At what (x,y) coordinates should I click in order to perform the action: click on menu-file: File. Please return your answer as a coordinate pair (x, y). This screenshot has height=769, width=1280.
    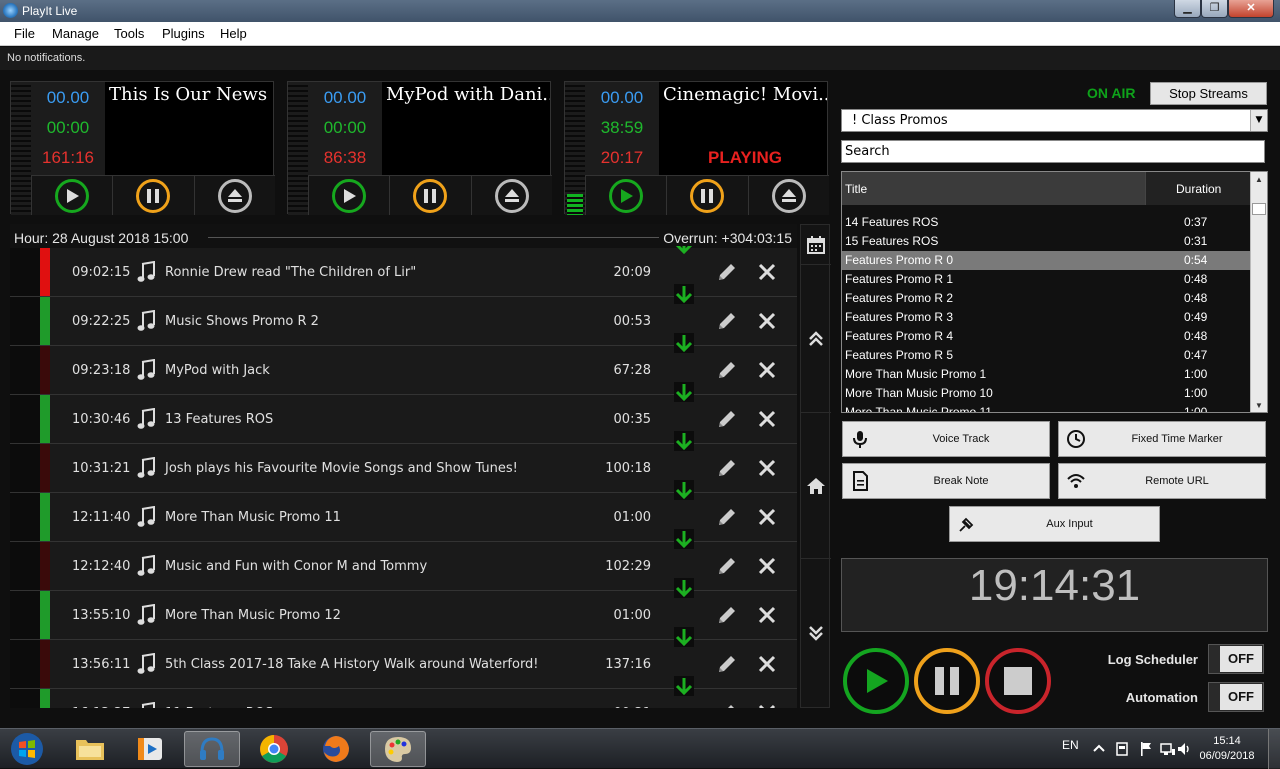
    Looking at the image, I should click on (24, 33).